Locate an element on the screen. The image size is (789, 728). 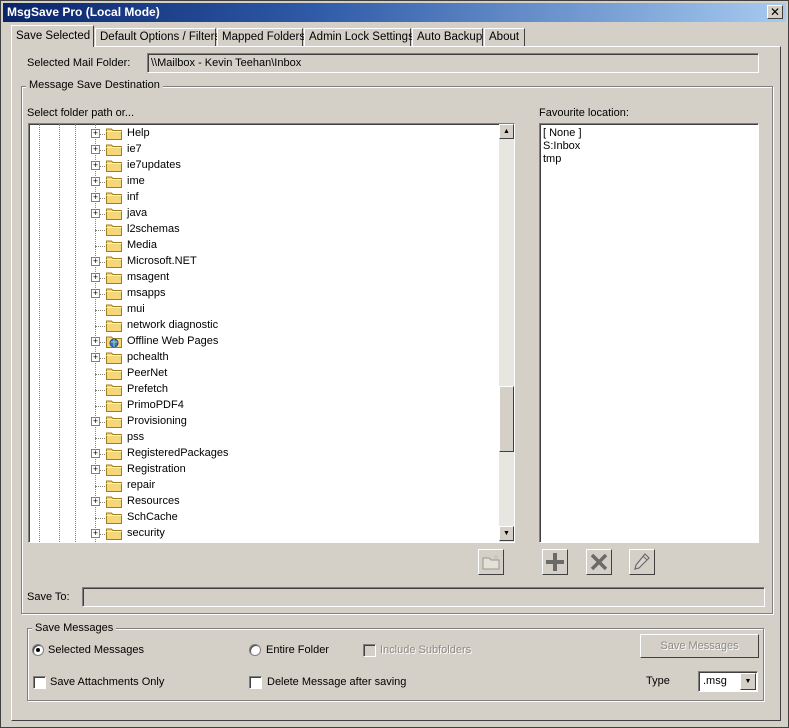
favourite-item: S:Inbox is located at coordinates (561, 146).